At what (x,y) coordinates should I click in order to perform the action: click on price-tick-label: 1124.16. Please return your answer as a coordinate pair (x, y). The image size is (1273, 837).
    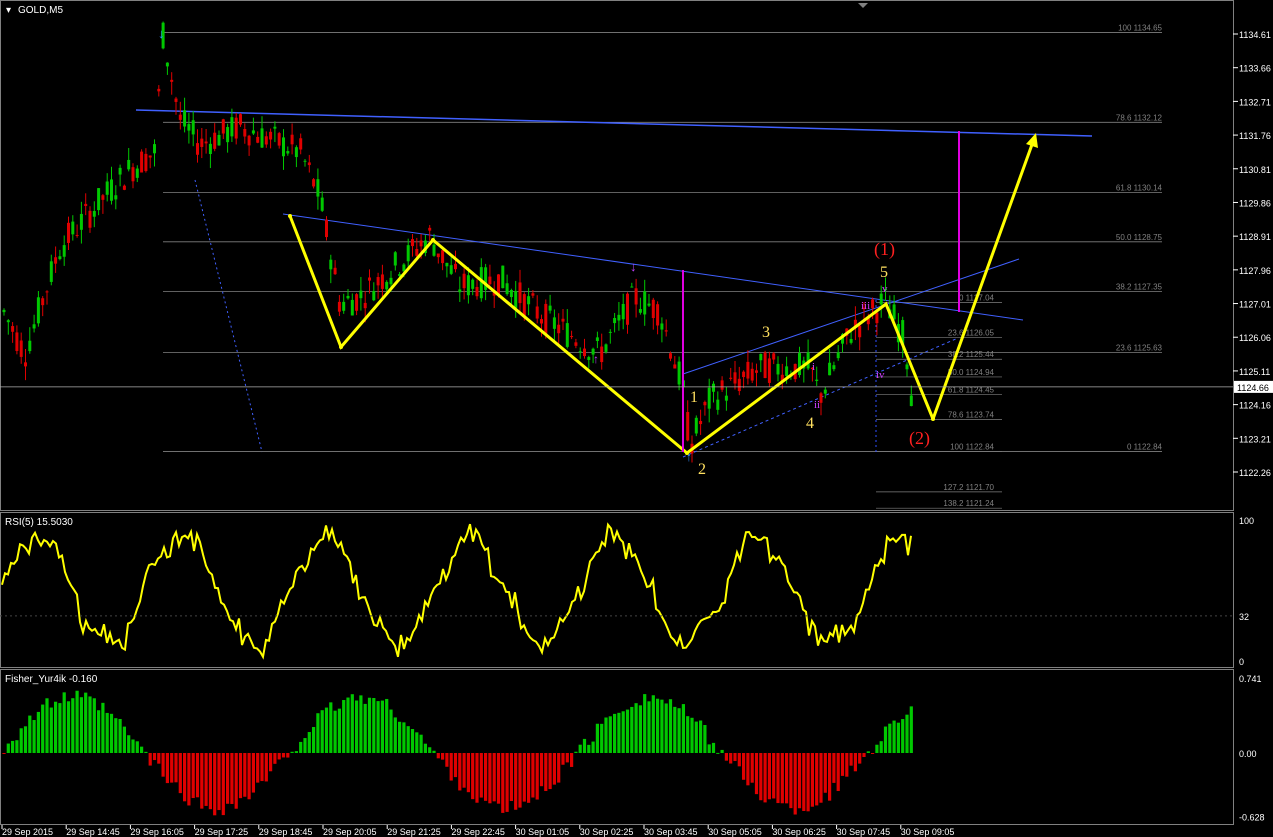
    Looking at the image, I should click on (1255, 406).